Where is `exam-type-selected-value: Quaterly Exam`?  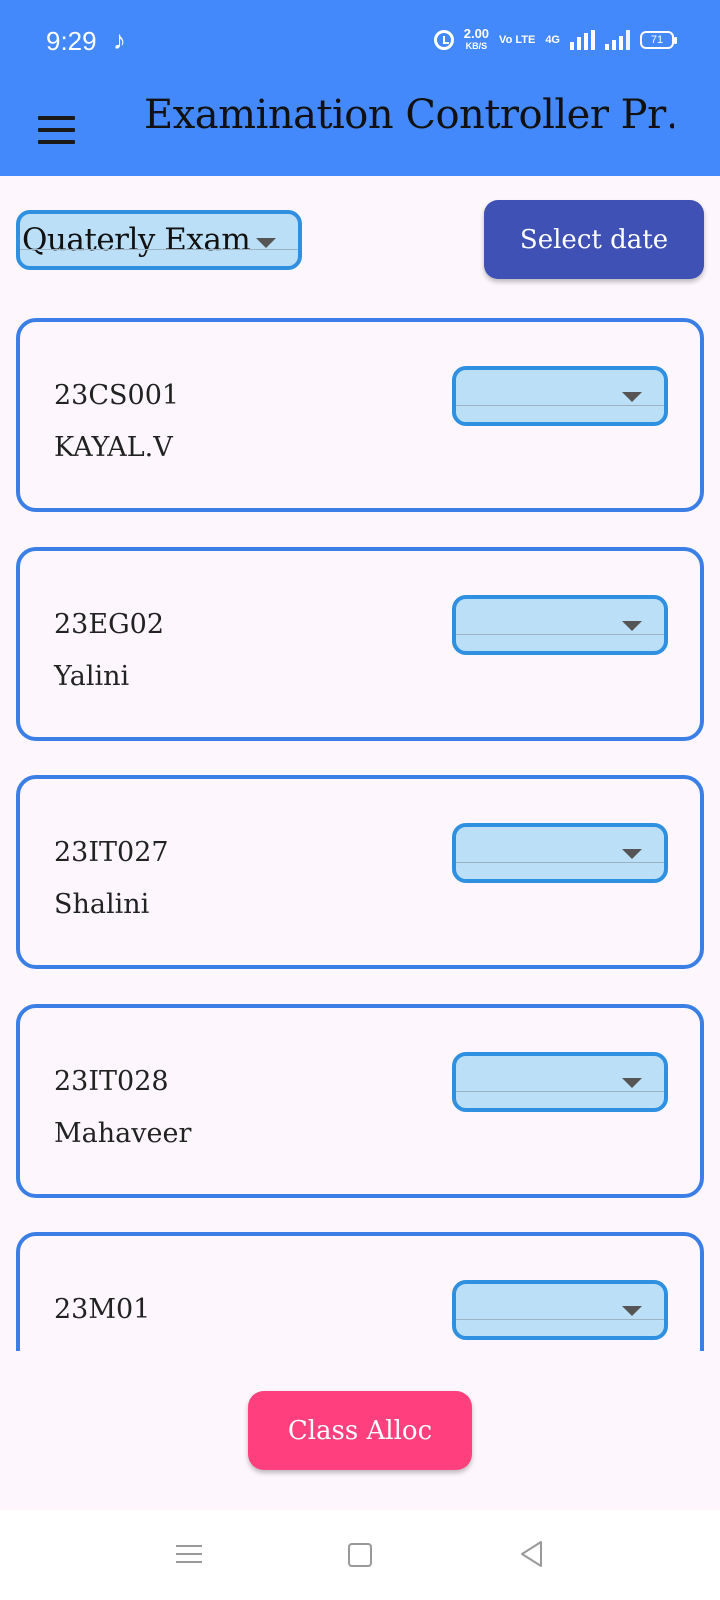
exam-type-selected-value: Quaterly Exam is located at coordinates (136, 240).